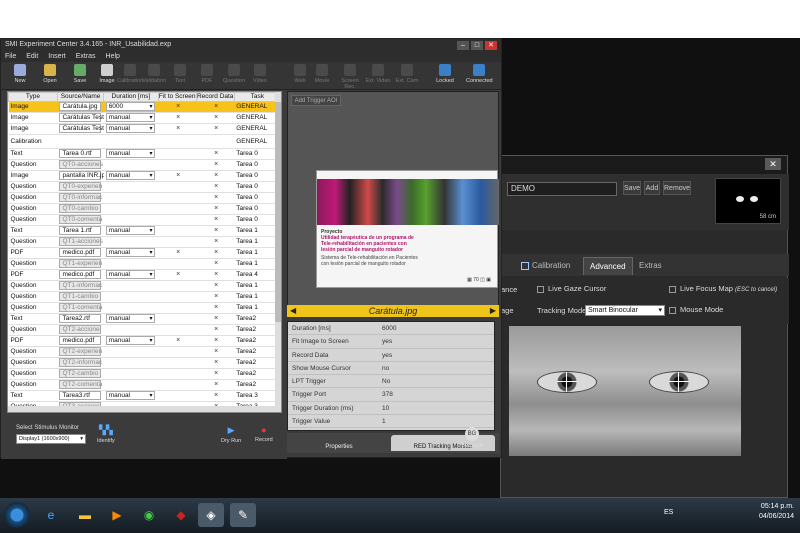 The width and height of the screenshot is (800, 533). Describe the element at coordinates (144, 308) in the screenshot. I see `table-row: Question QT1-comenta × Tarea 1` at that location.